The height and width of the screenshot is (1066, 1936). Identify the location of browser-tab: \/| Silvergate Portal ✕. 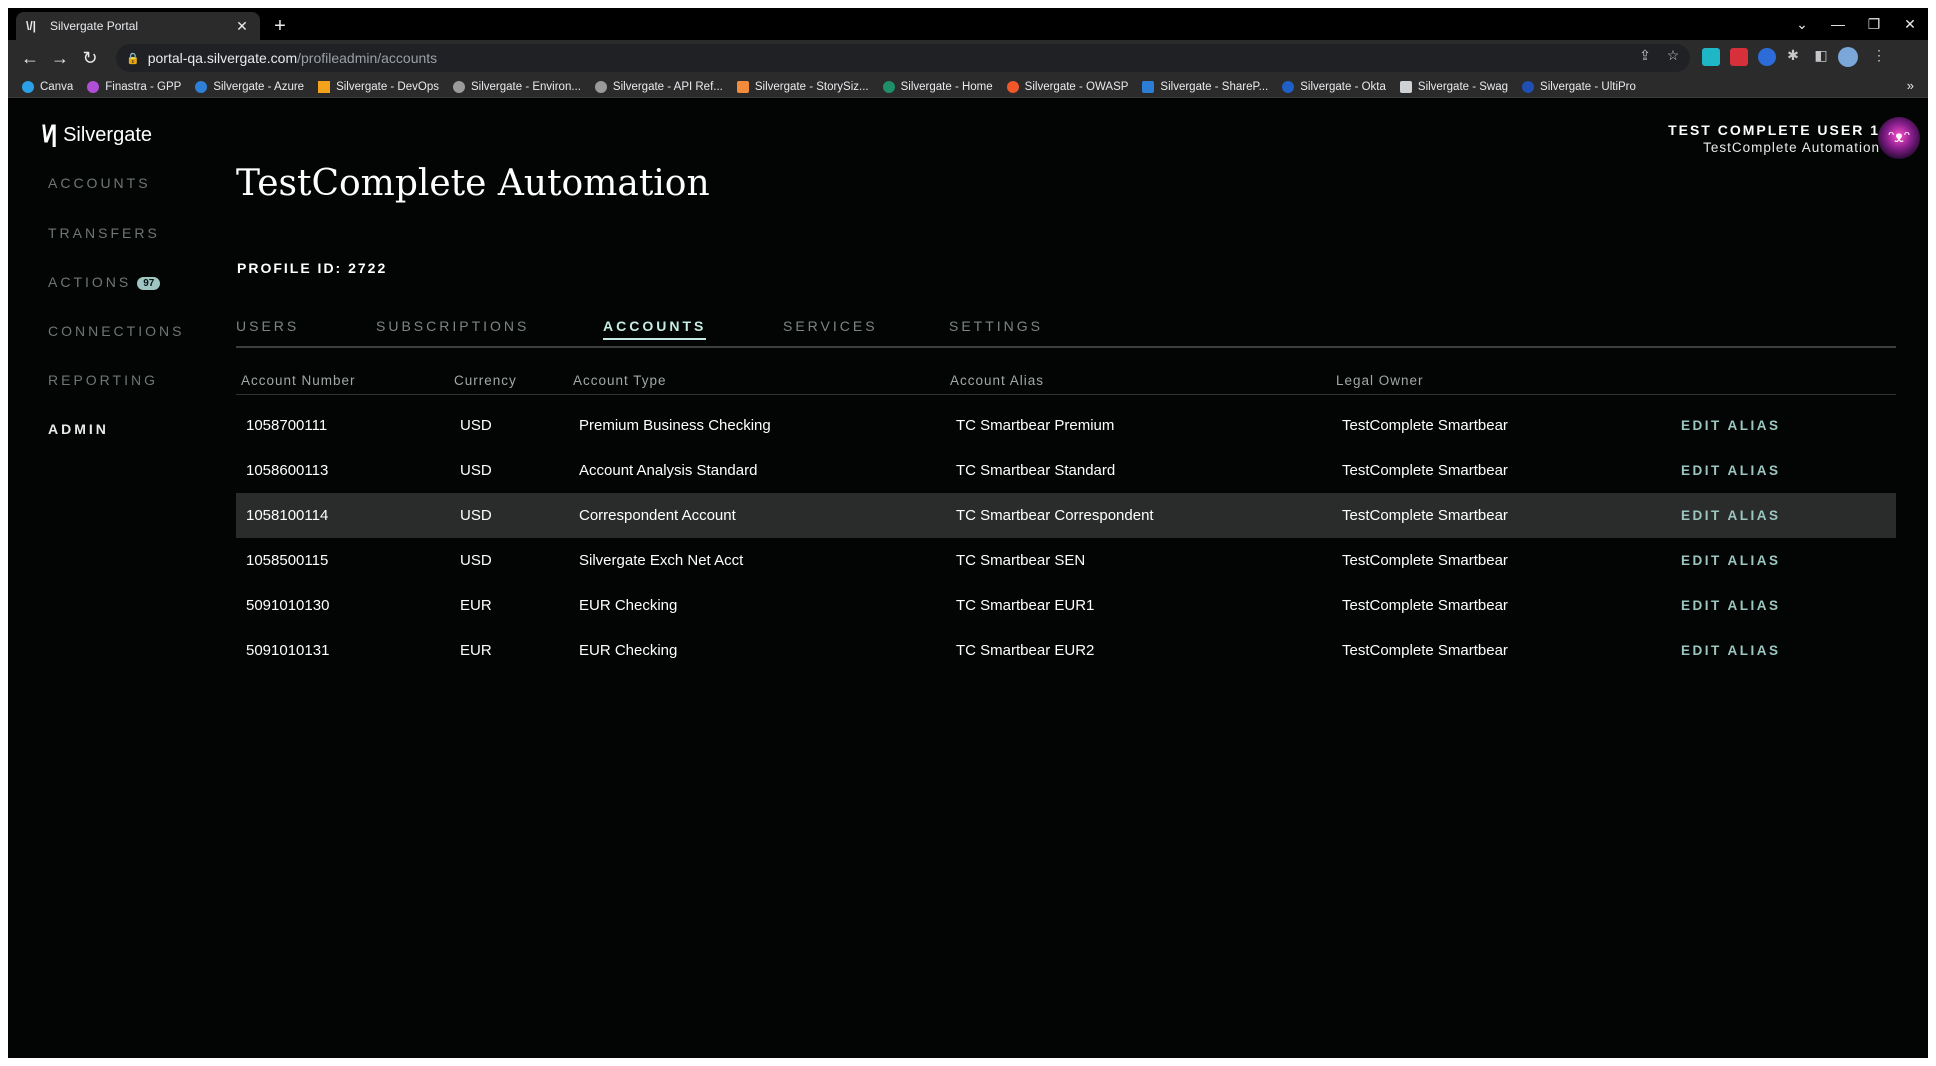
(138, 26).